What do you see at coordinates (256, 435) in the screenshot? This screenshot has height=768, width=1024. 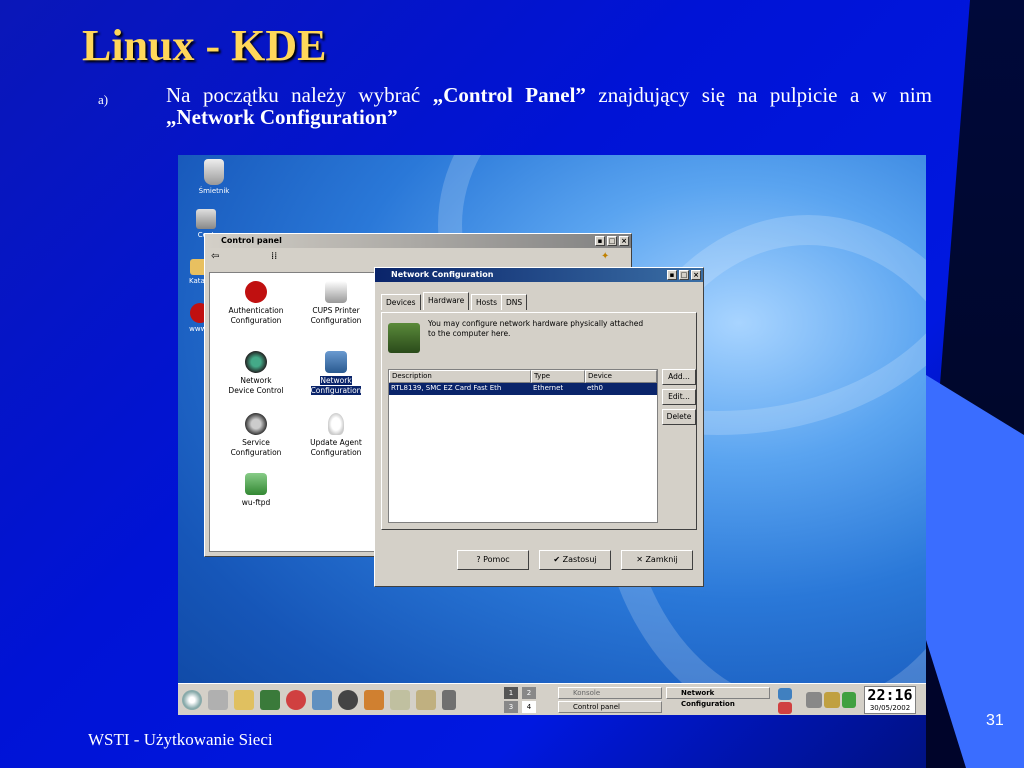 I see `cp-item-service: Service Configuration` at bounding box center [256, 435].